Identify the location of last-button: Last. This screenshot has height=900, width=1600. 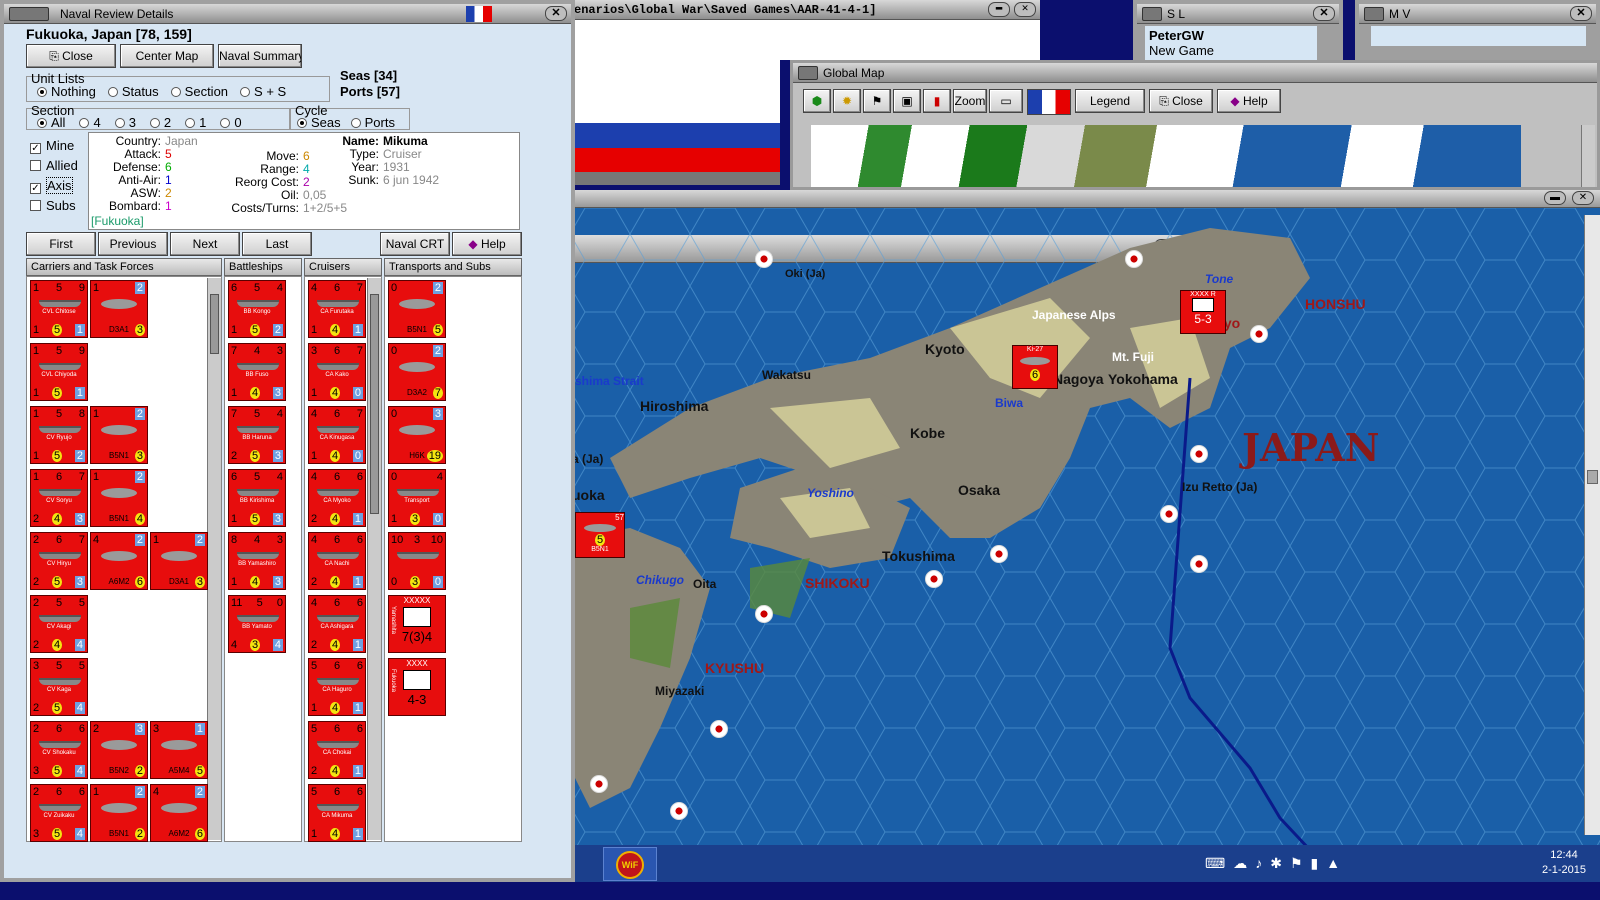
(277, 244).